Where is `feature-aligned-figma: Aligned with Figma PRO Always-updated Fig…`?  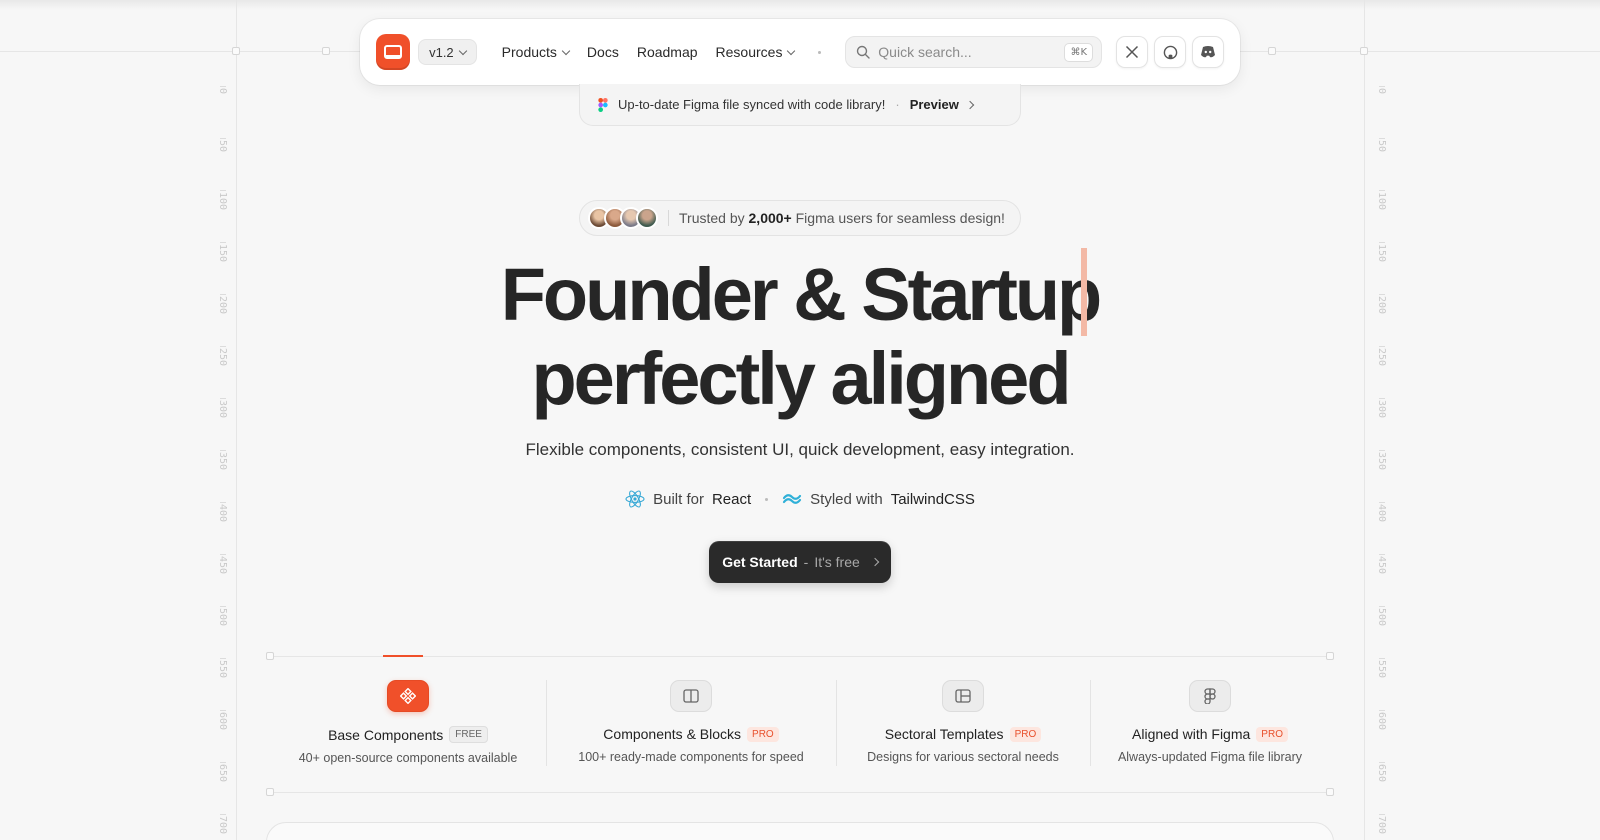 feature-aligned-figma: Aligned with Figma PRO Always-updated Fig… is located at coordinates (1210, 730).